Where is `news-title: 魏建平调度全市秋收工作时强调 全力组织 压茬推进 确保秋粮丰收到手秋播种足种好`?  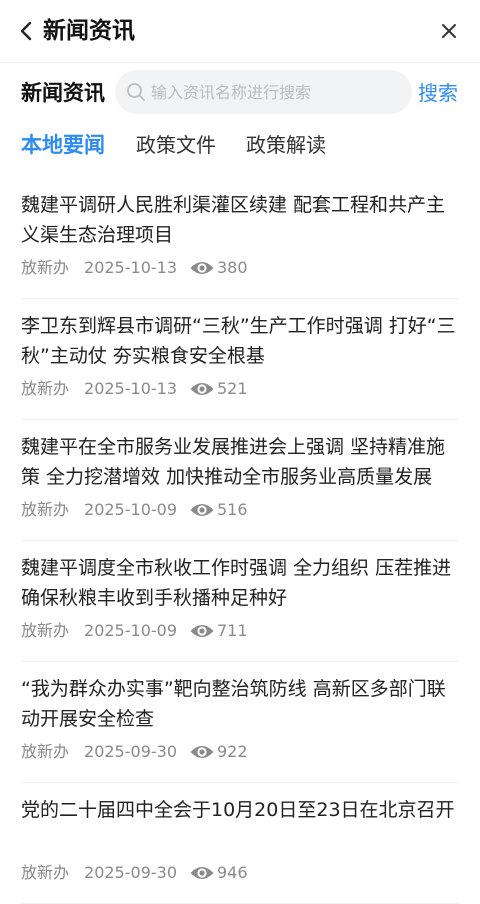
news-title: 魏建平调度全市秋收工作时强调 全力组织 压茬推进 确保秋粮丰收到手秋播种足种好 is located at coordinates (236, 583).